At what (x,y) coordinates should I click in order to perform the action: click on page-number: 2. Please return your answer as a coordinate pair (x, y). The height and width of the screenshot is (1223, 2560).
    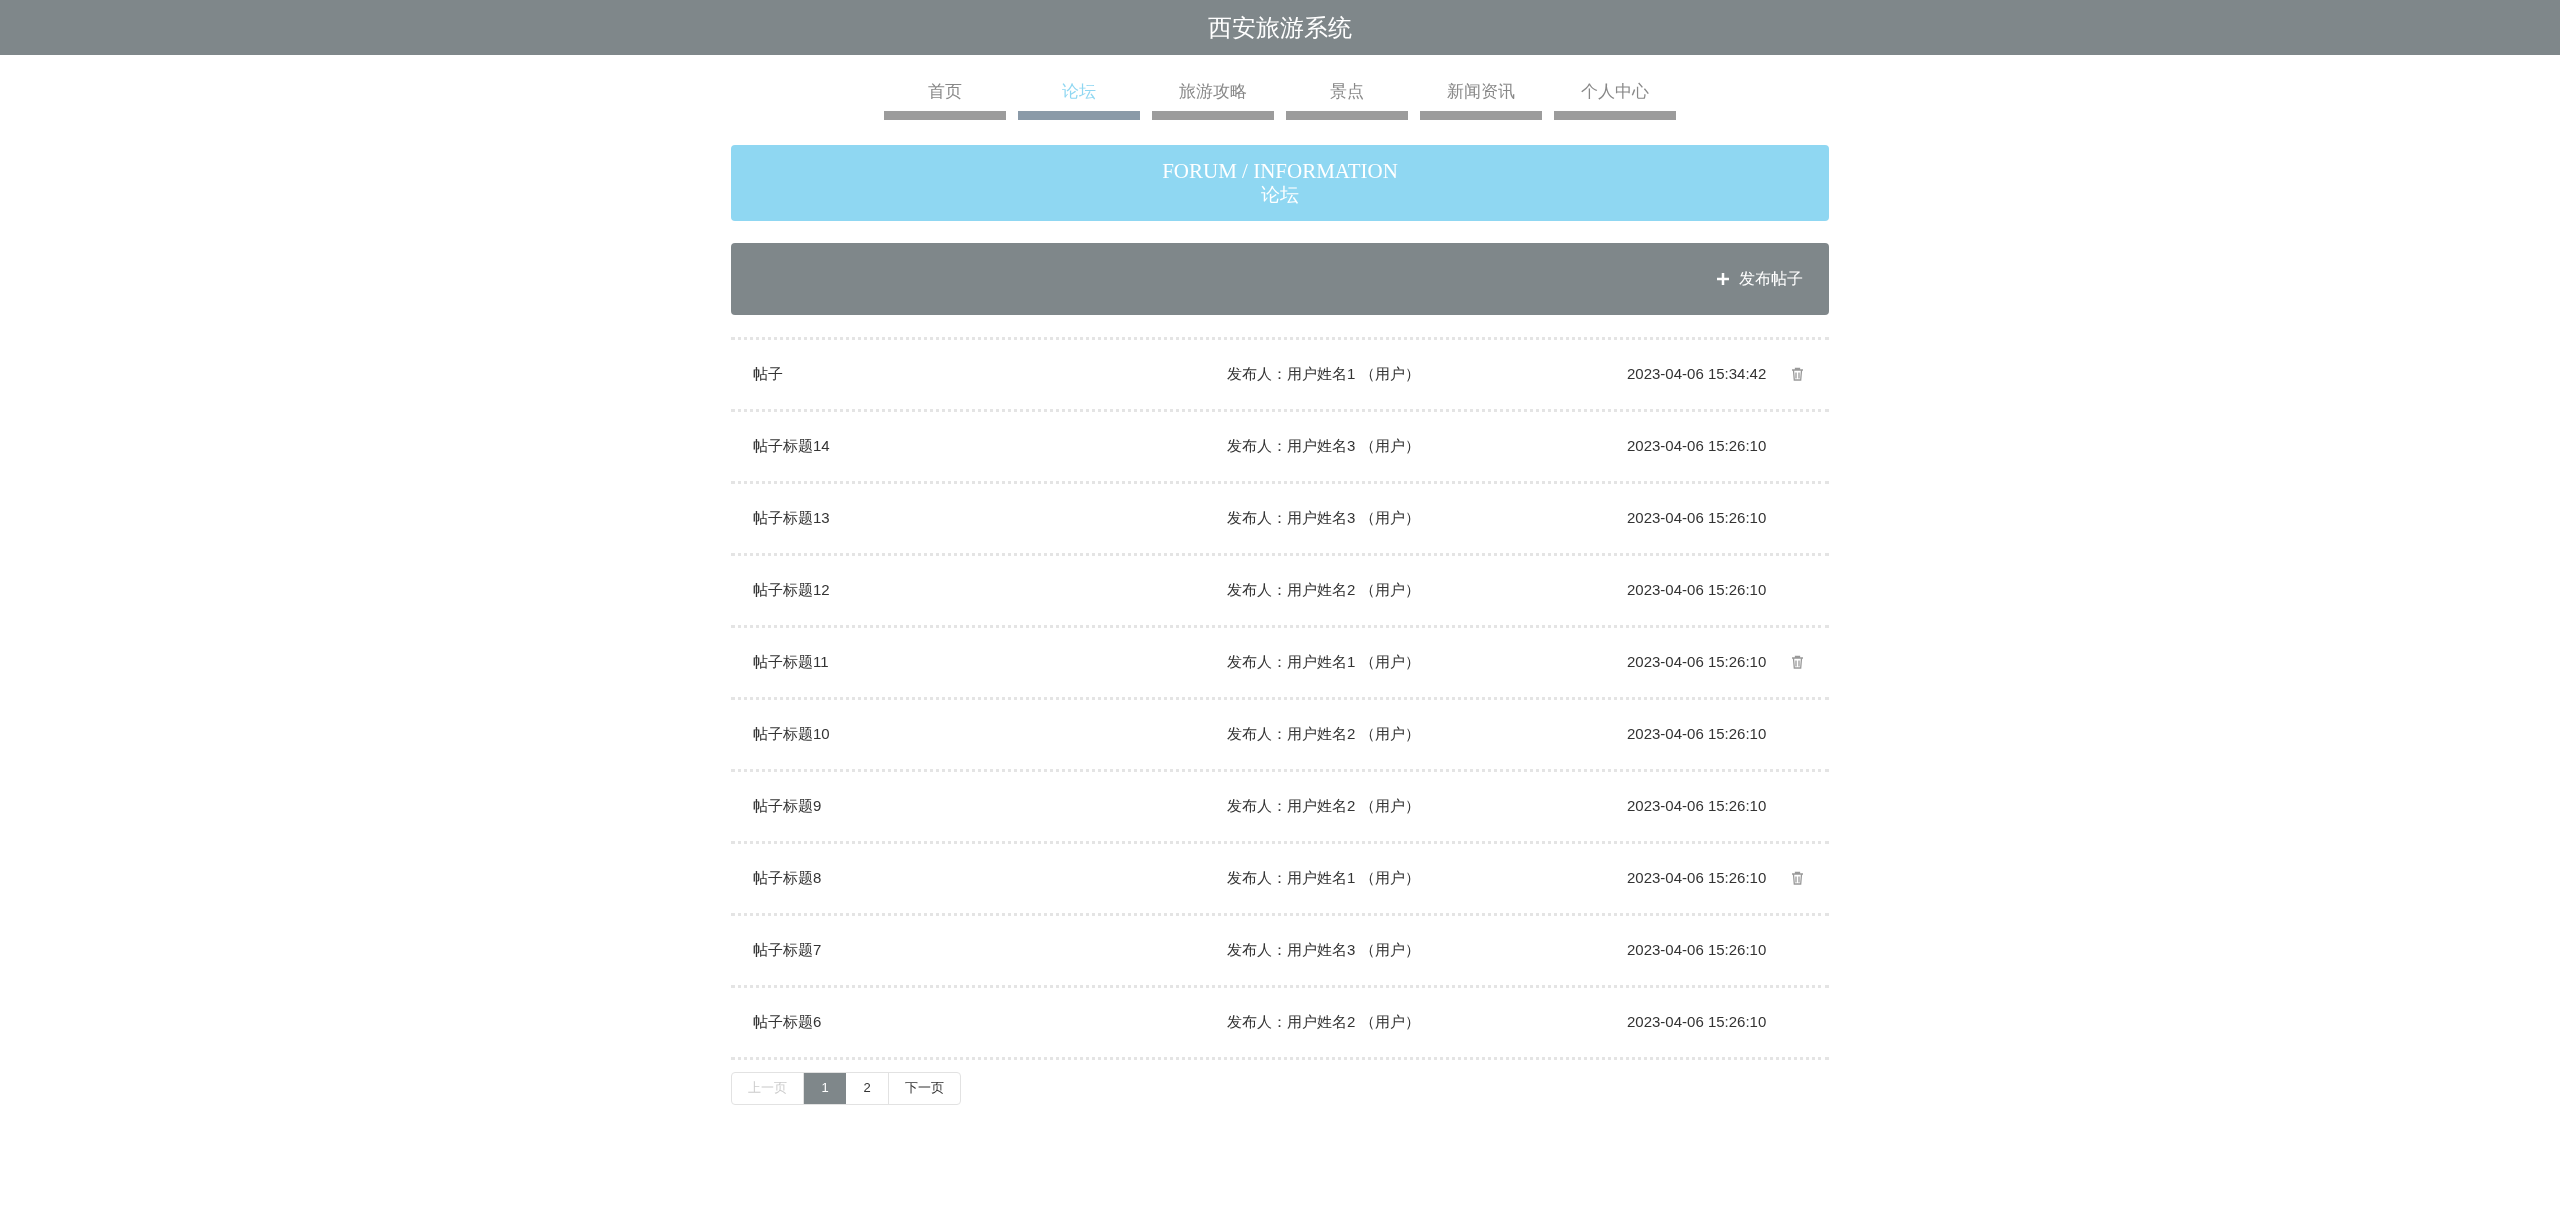
    Looking at the image, I should click on (867, 1088).